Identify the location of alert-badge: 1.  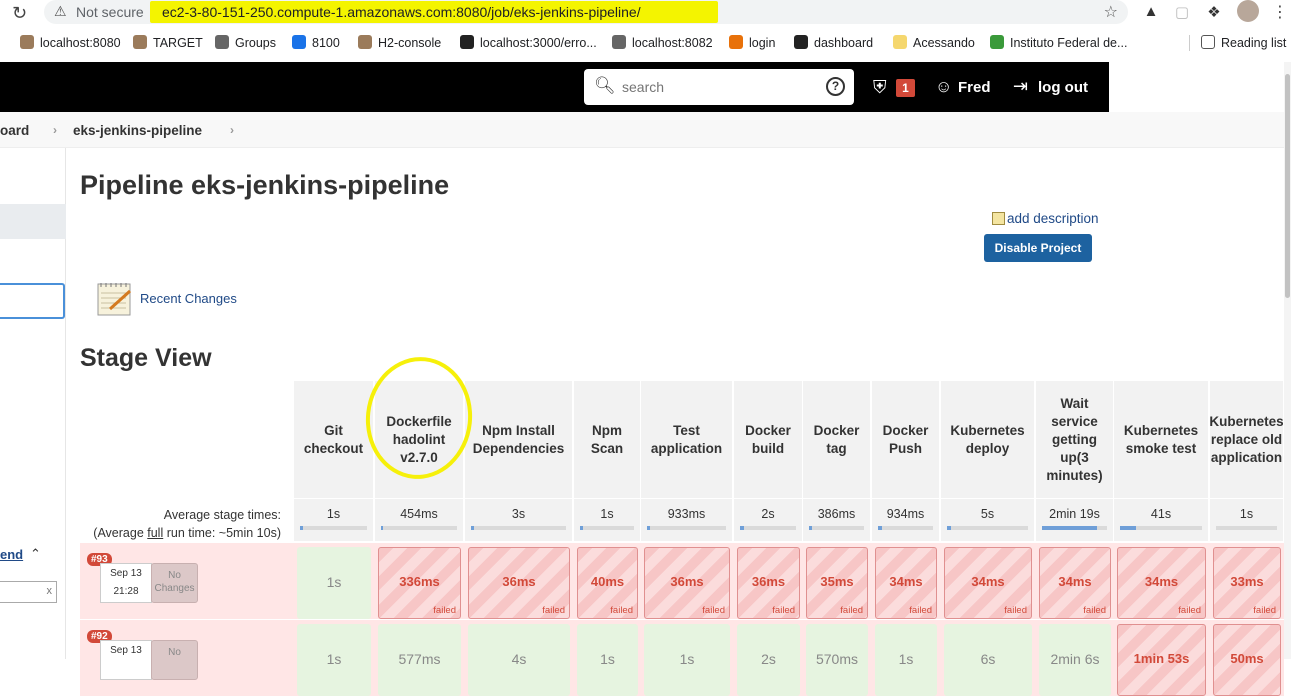
(905, 88).